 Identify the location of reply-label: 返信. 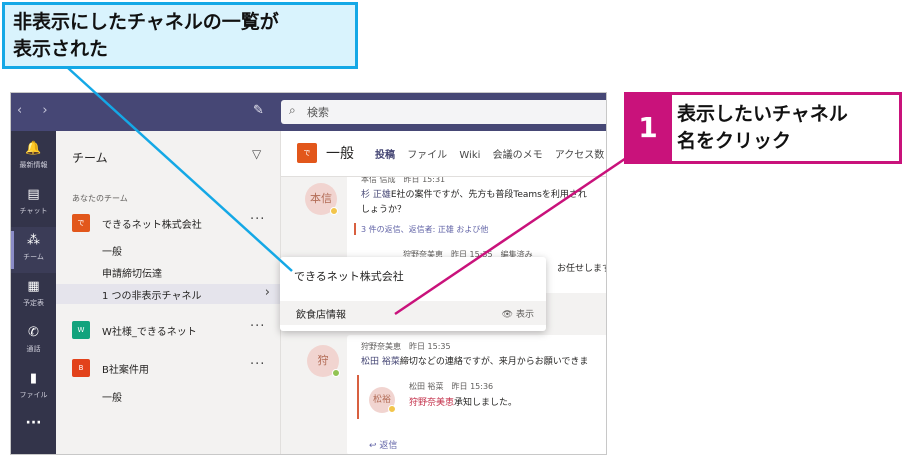
(388, 446).